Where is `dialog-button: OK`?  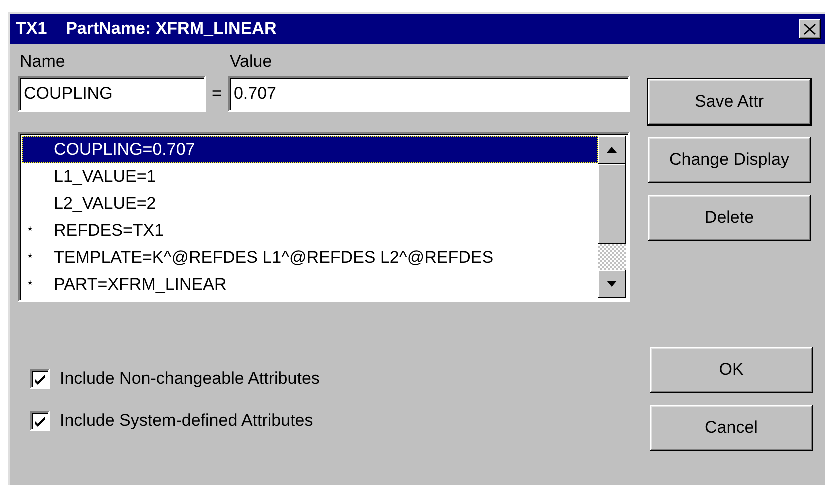
dialog-button: OK is located at coordinates (731, 370).